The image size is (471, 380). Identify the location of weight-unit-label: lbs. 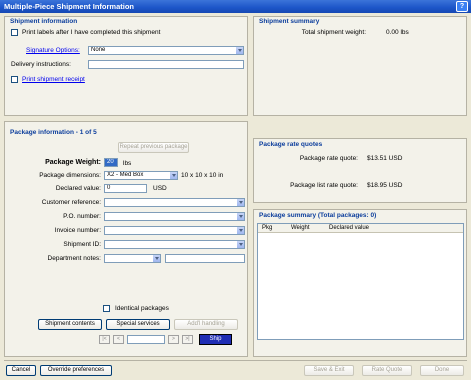
(127, 163).